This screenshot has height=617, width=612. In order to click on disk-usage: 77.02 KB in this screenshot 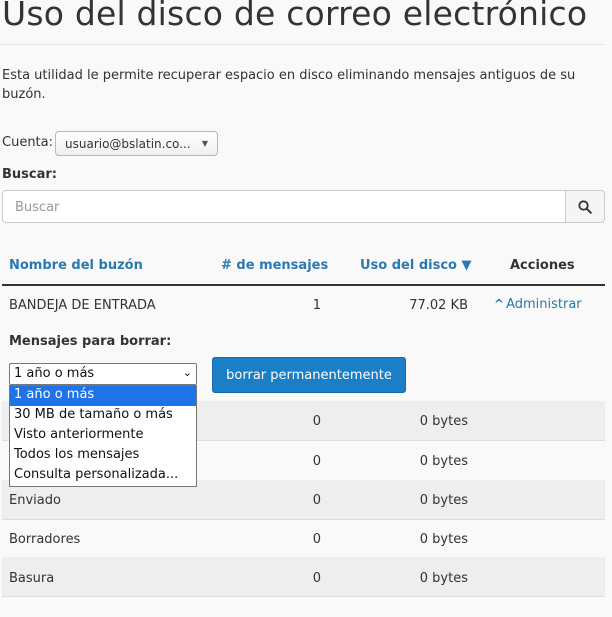, I will do `click(438, 305)`.